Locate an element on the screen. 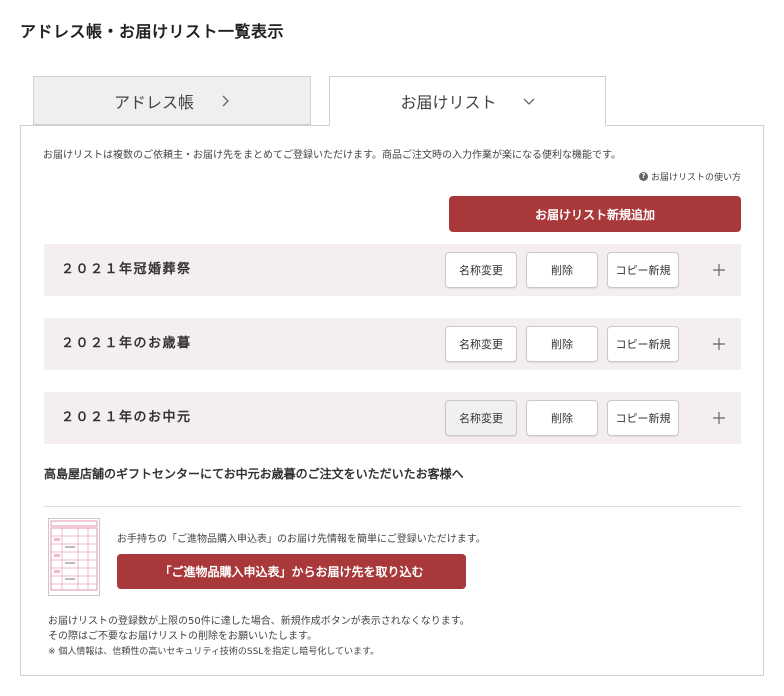 This screenshot has width=784, height=696. list-title: ２０２１年のお中元 is located at coordinates (126, 417).